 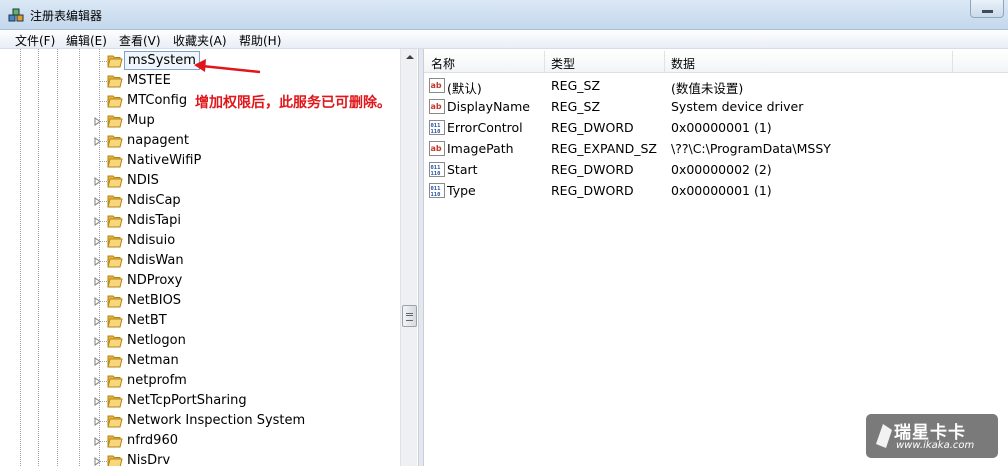 I want to click on tree-item-label: Ndisuio, so click(x=151, y=240).